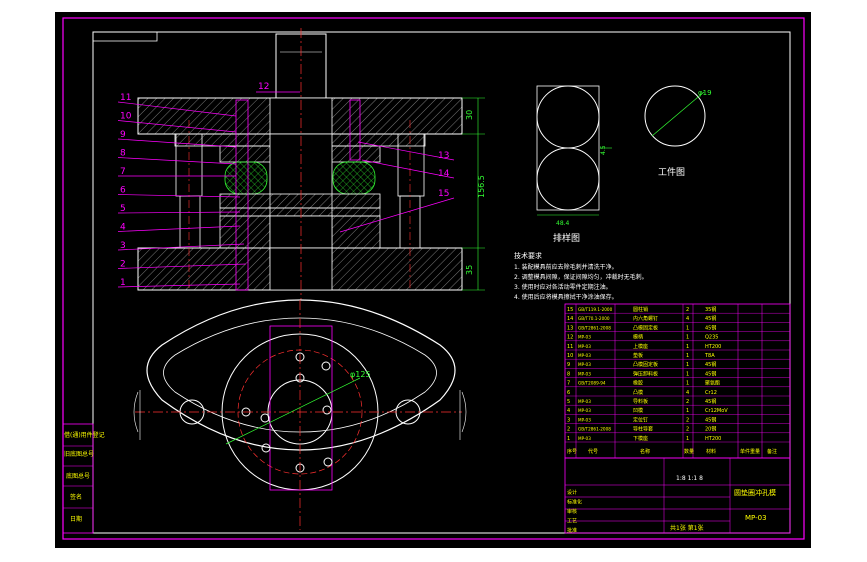  What do you see at coordinates (300, 212) in the screenshot?
I see `guide-plate` at bounding box center [300, 212].